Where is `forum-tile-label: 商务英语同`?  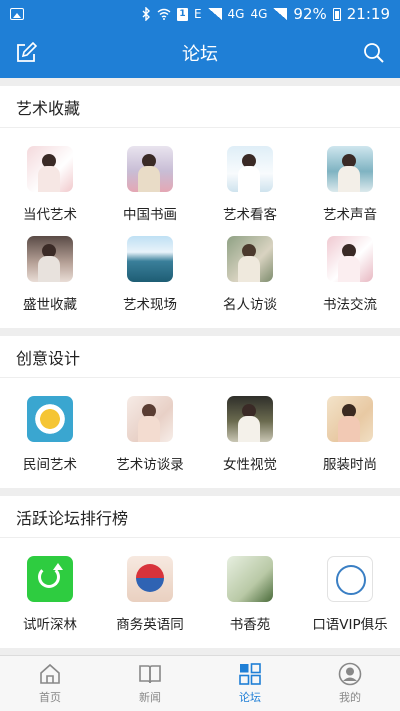
forum-tile-label: 商务英语同 is located at coordinates (150, 625).